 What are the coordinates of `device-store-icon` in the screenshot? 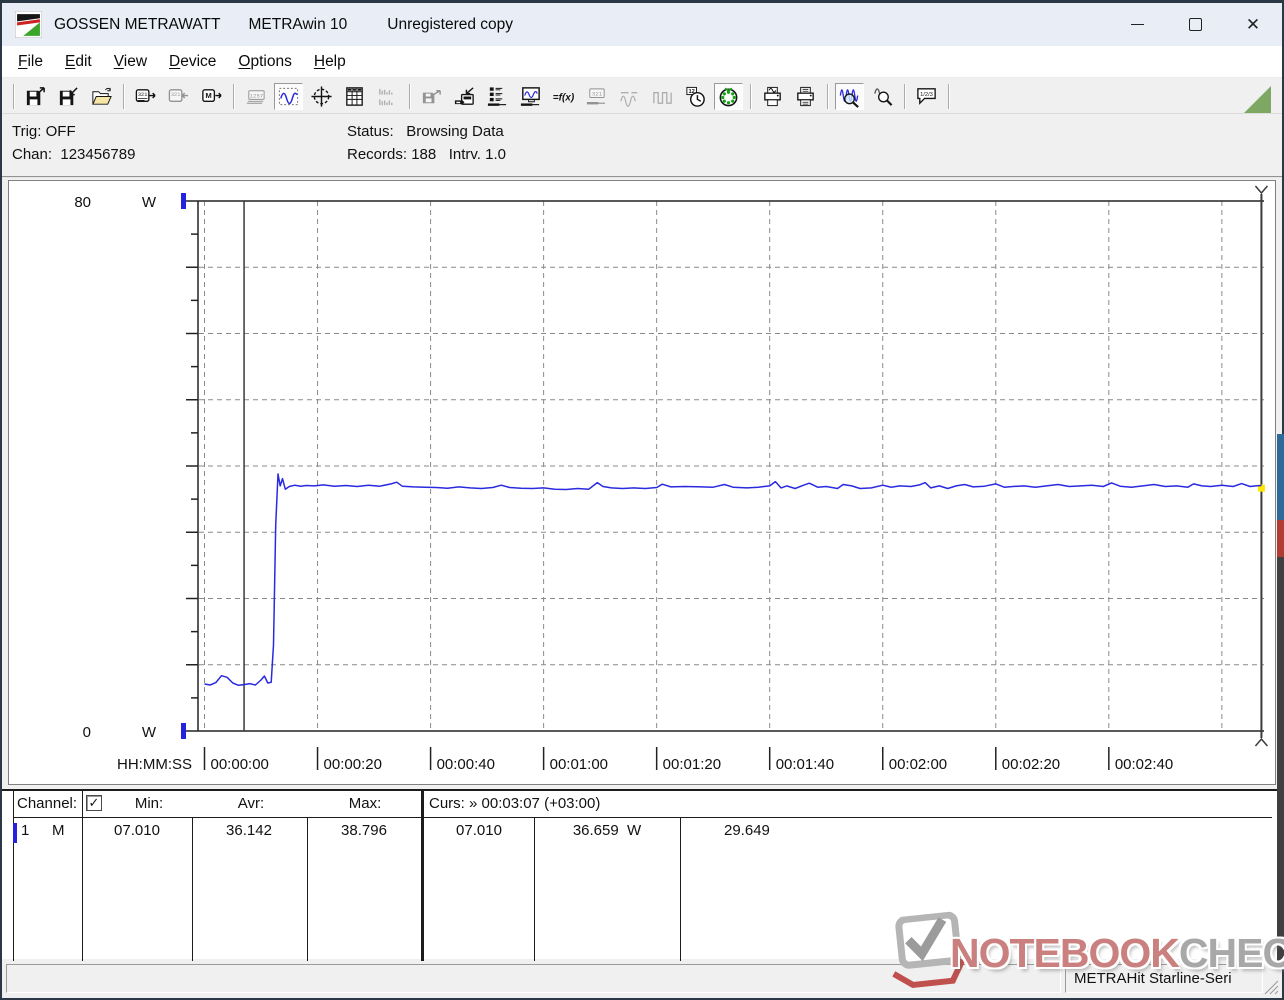 It's located at (464, 95).